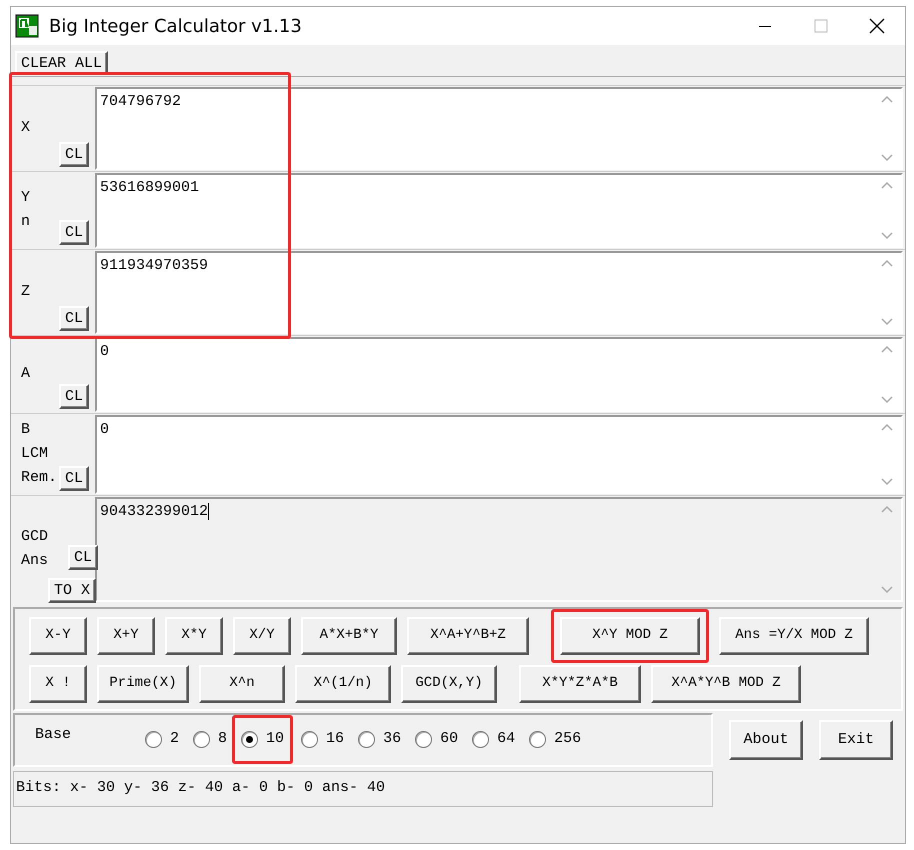 This screenshot has height=850, width=914. What do you see at coordinates (143, 683) in the screenshot?
I see `operation-button: Prime(X)` at bounding box center [143, 683].